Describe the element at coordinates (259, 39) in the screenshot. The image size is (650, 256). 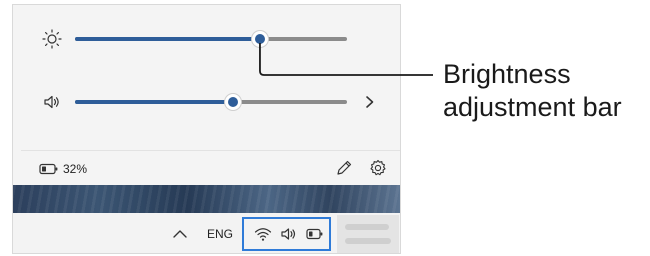
I see `brightness-slider-thumb` at that location.